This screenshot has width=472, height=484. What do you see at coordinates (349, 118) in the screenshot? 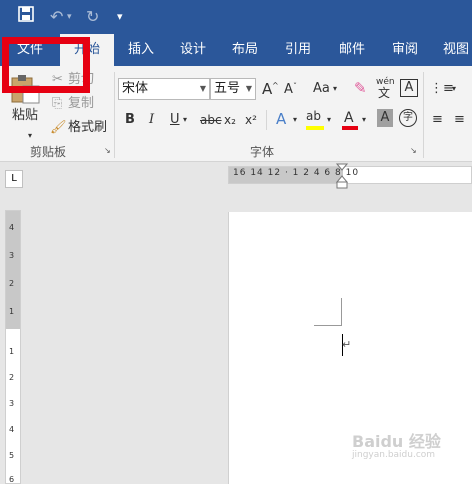
I see `font-color-button: A` at bounding box center [349, 118].